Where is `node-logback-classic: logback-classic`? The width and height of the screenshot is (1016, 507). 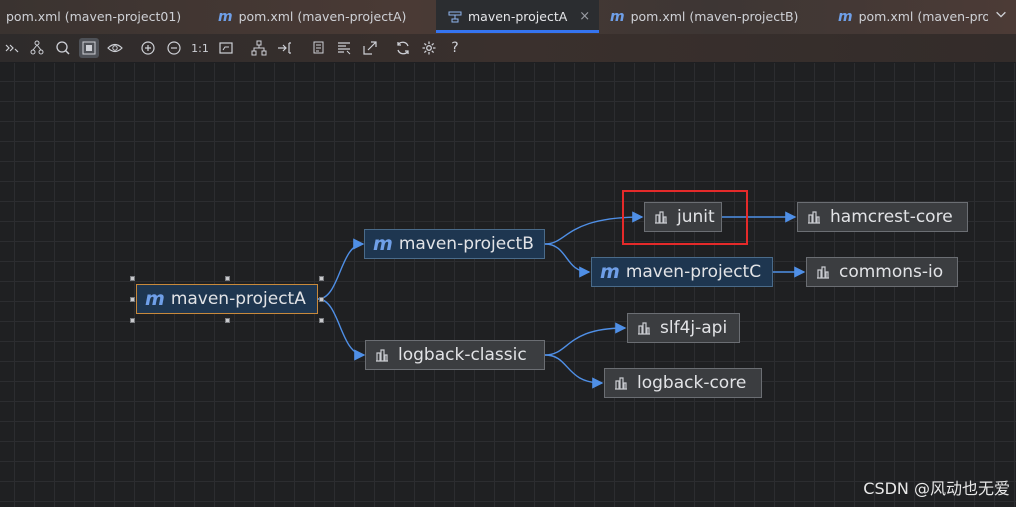 node-logback-classic: logback-classic is located at coordinates (455, 355).